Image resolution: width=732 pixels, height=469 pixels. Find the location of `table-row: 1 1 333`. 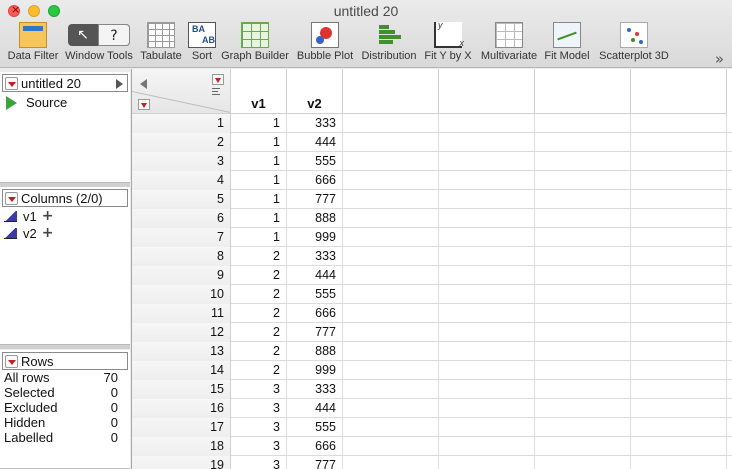

table-row: 1 1 333 is located at coordinates (432, 123).